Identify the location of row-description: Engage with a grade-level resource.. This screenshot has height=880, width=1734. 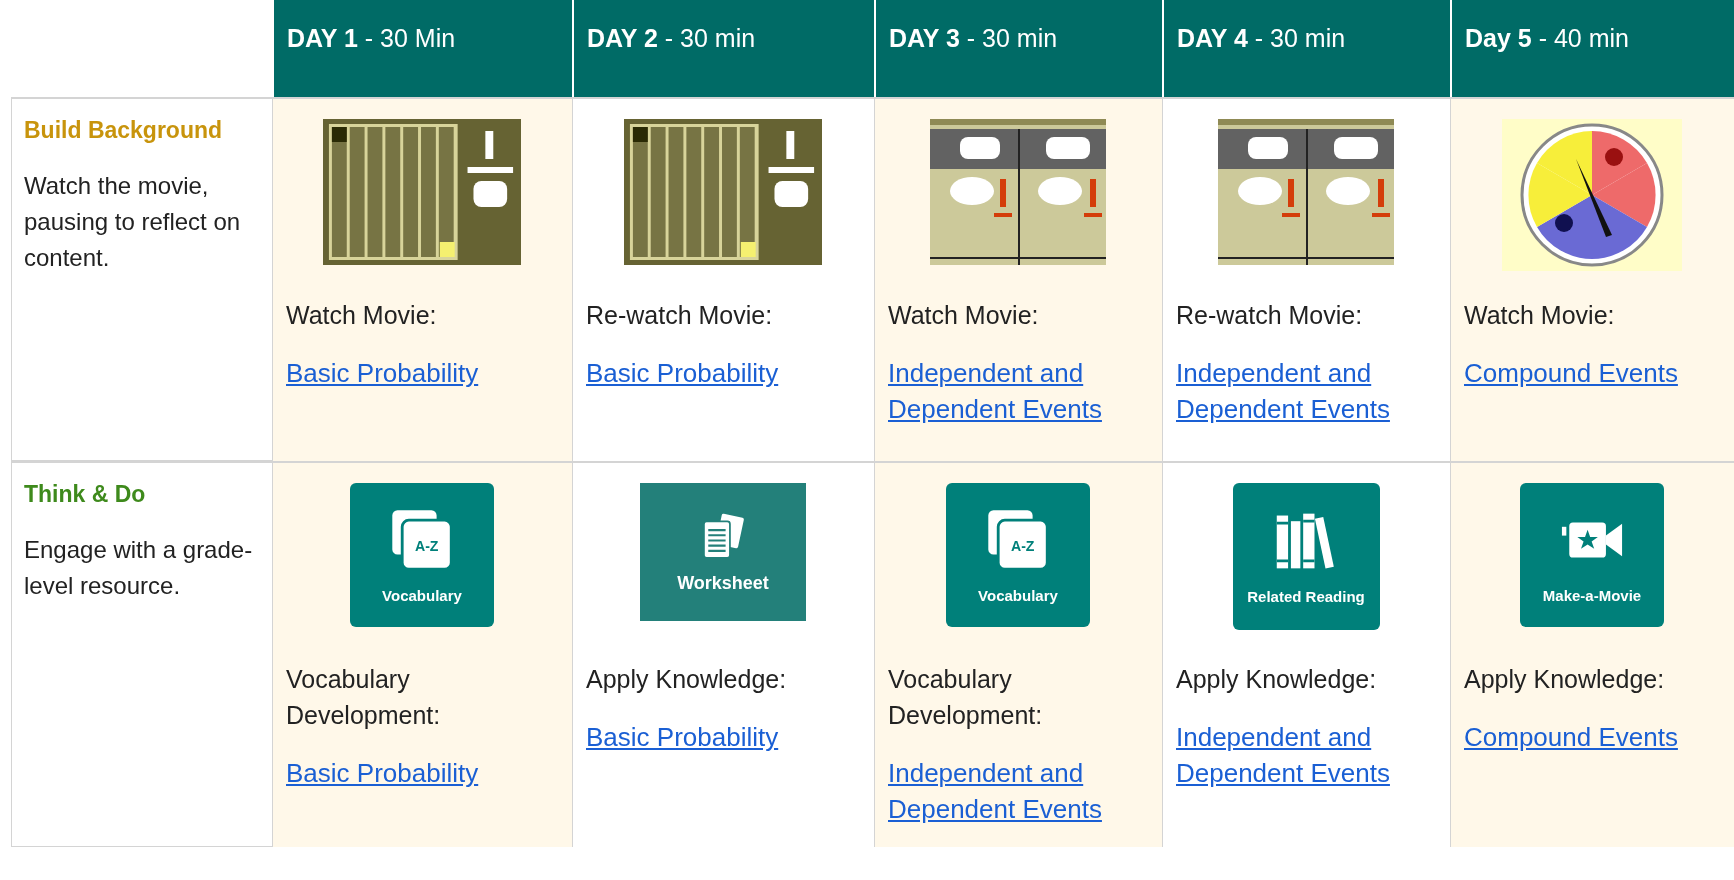
(139, 568).